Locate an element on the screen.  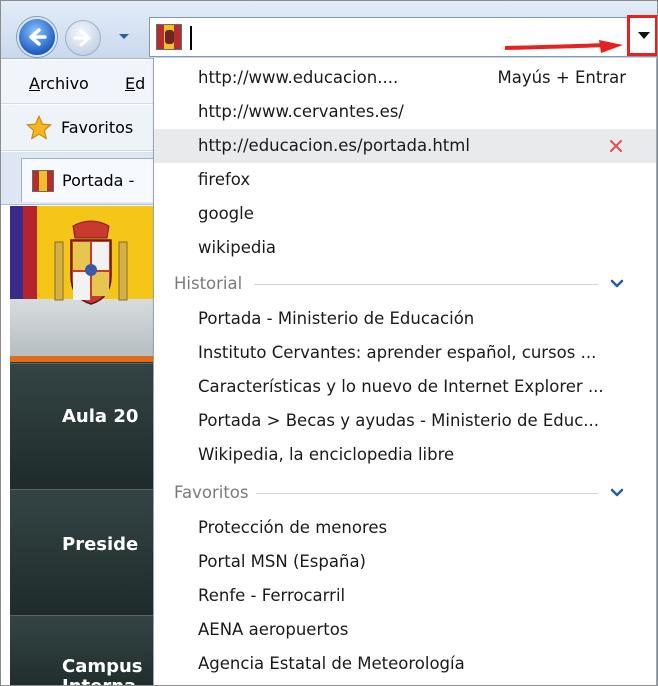
url-item-highlighted: http://educacion.es/portada.html is located at coordinates (405, 146).